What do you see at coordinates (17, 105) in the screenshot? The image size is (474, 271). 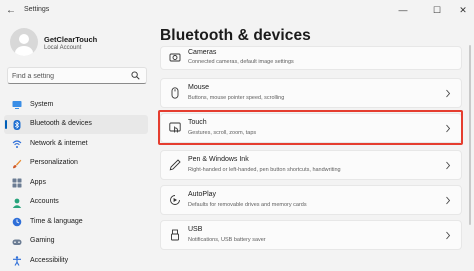 I see `monitor-icon` at bounding box center [17, 105].